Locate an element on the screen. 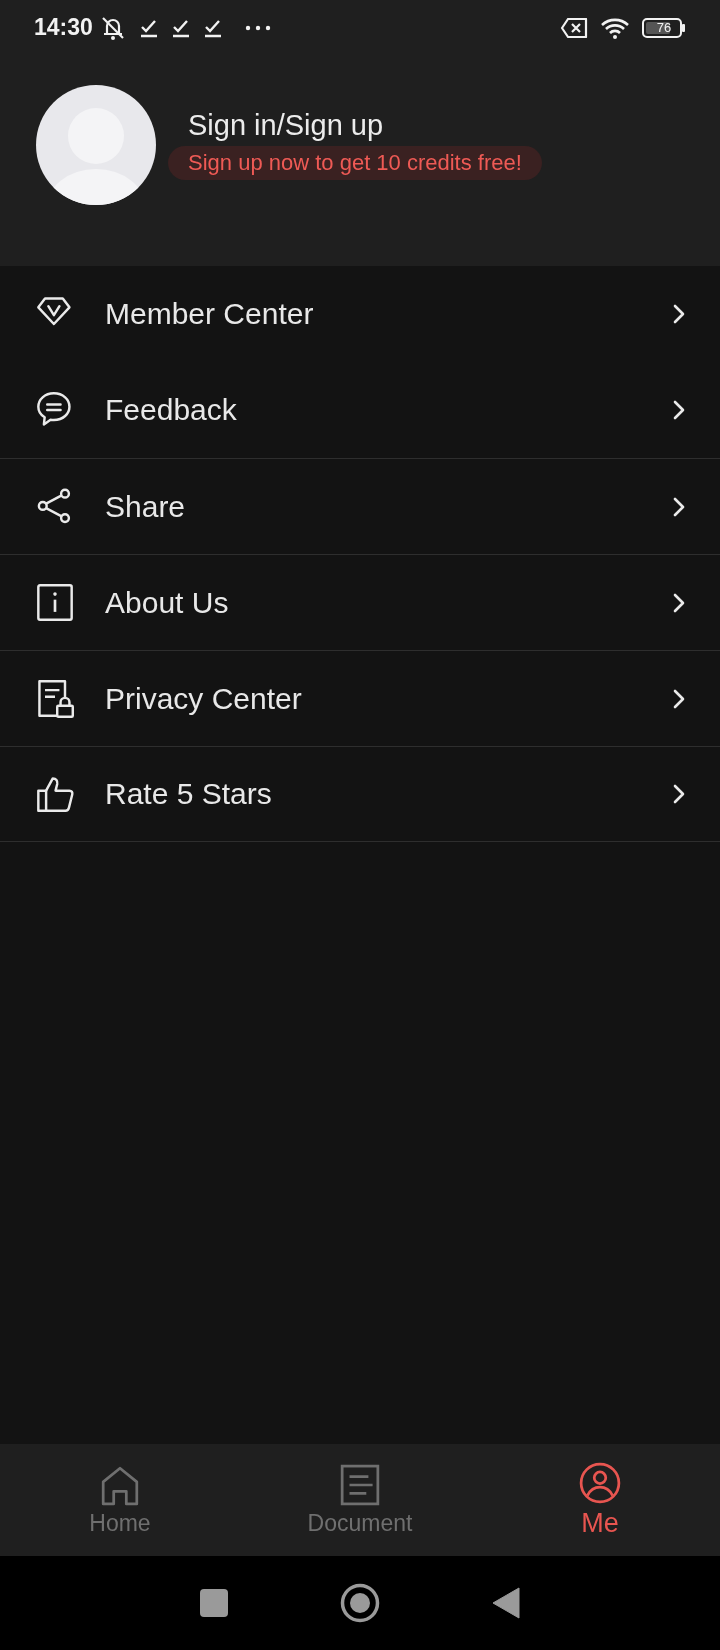 Image resolution: width=720 pixels, height=1650 pixels. no-sim-icon is located at coordinates (574, 27).